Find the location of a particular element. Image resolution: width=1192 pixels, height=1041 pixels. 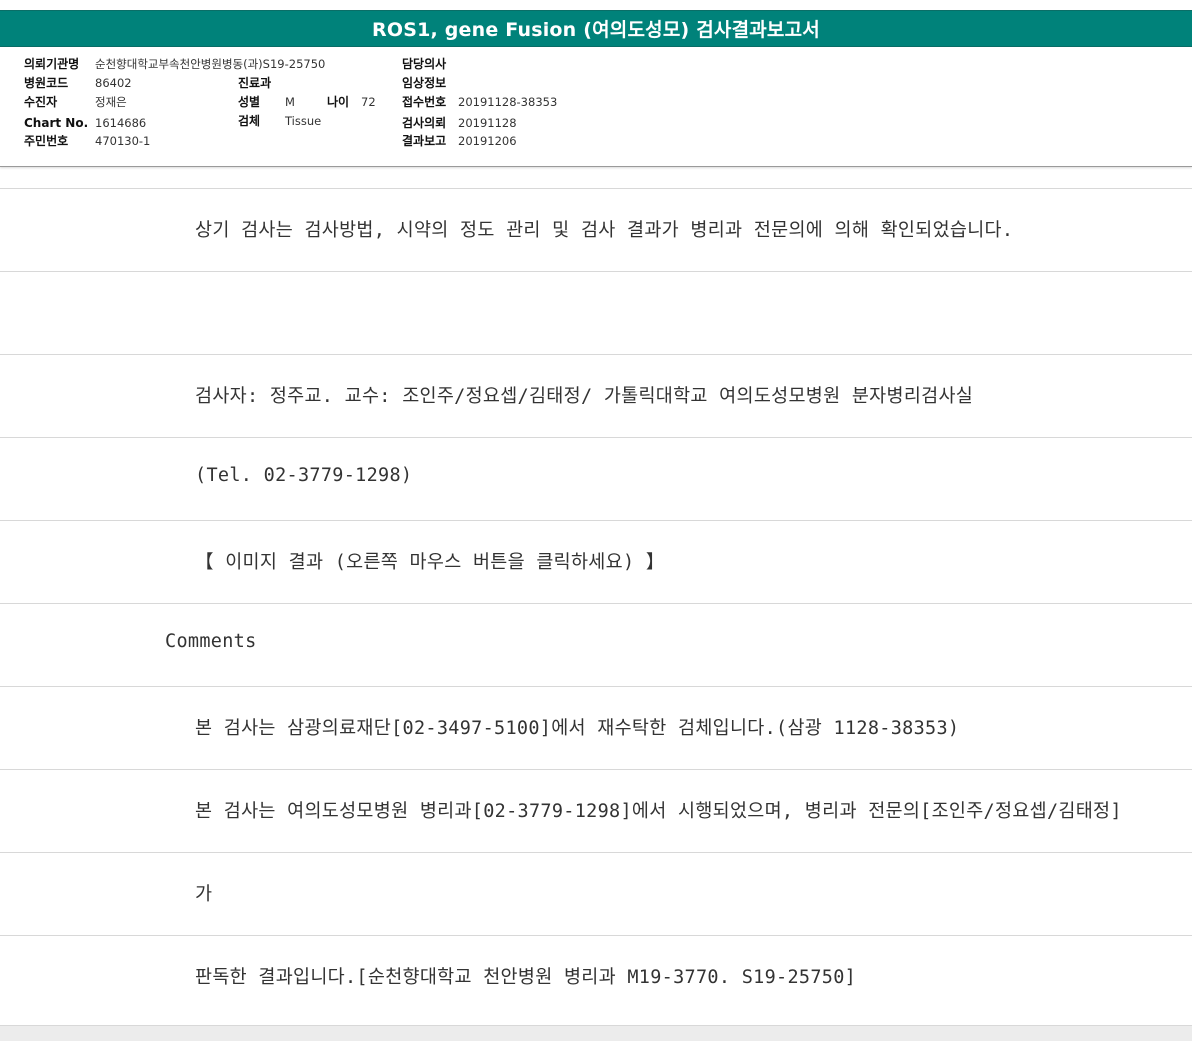

specimen-value: Tissue is located at coordinates (303, 121).